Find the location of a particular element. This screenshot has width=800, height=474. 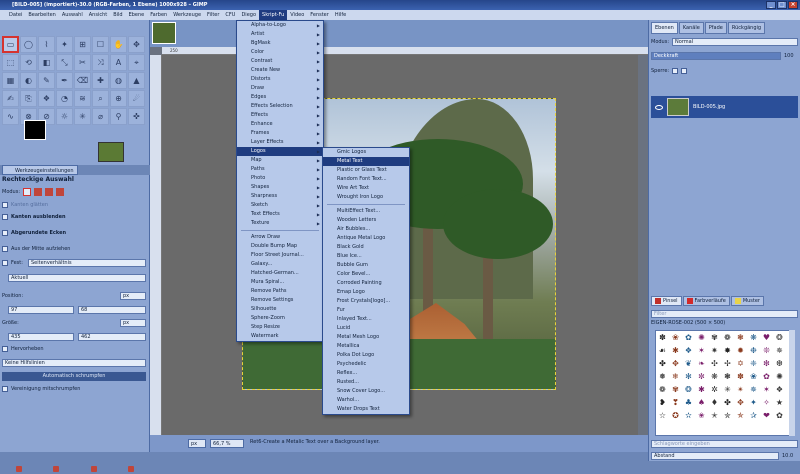

shrink-merged-checkbox is located at coordinates (5, 389).